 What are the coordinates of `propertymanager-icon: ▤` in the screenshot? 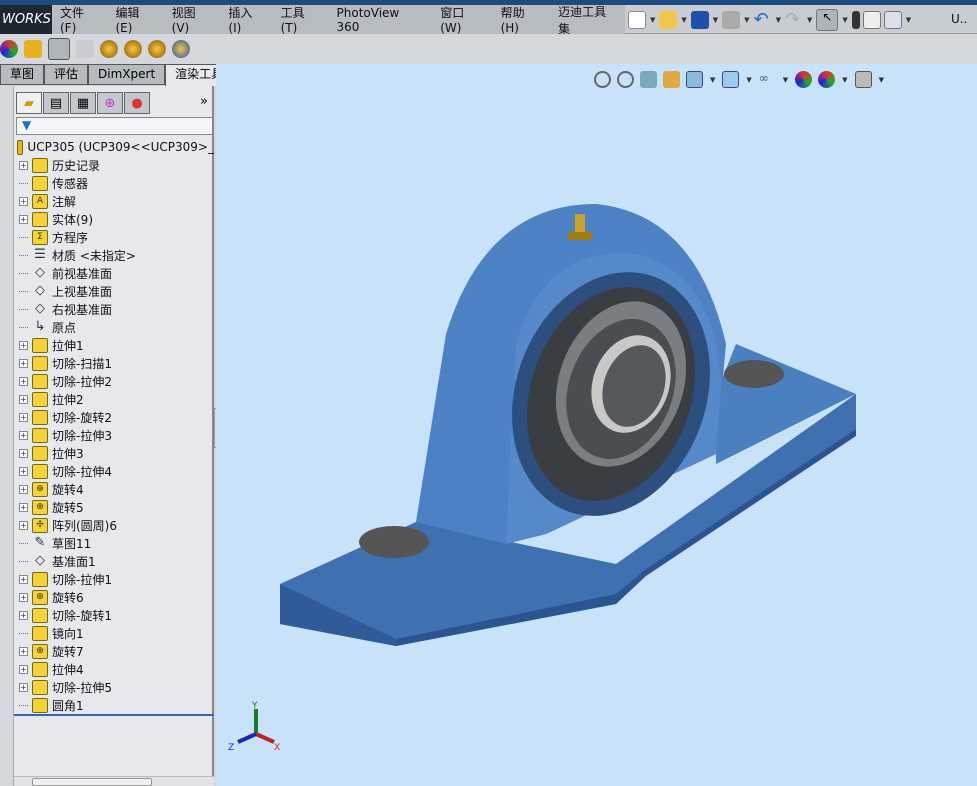 It's located at (56, 103).